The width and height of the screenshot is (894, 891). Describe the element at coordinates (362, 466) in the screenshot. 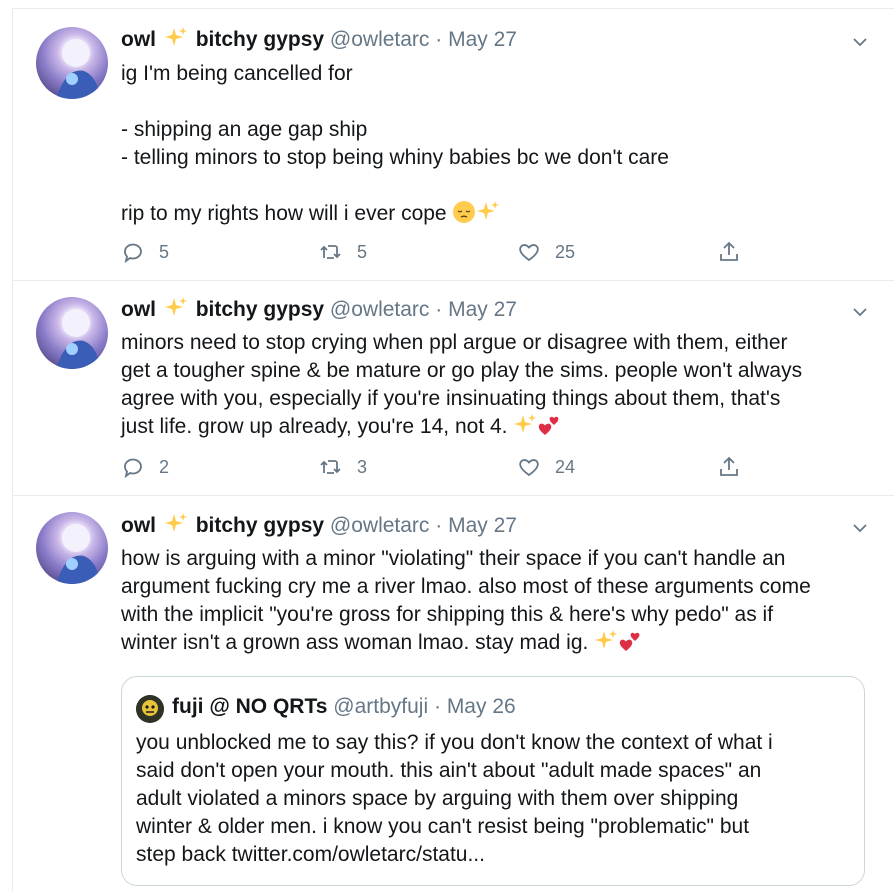

I see `retweet-count: 3` at that location.